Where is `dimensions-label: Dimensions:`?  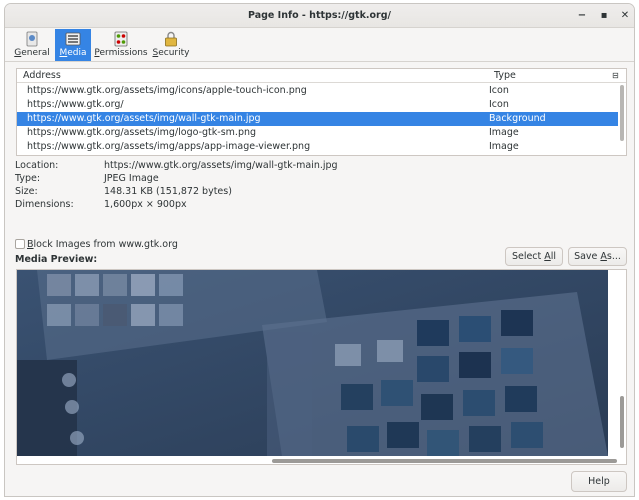
dimensions-label: Dimensions: is located at coordinates (44, 204).